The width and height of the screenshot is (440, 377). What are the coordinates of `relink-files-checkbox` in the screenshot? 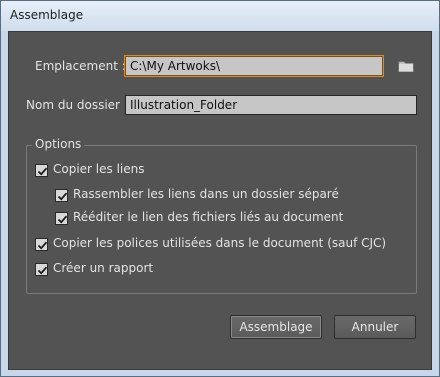 It's located at (61, 218).